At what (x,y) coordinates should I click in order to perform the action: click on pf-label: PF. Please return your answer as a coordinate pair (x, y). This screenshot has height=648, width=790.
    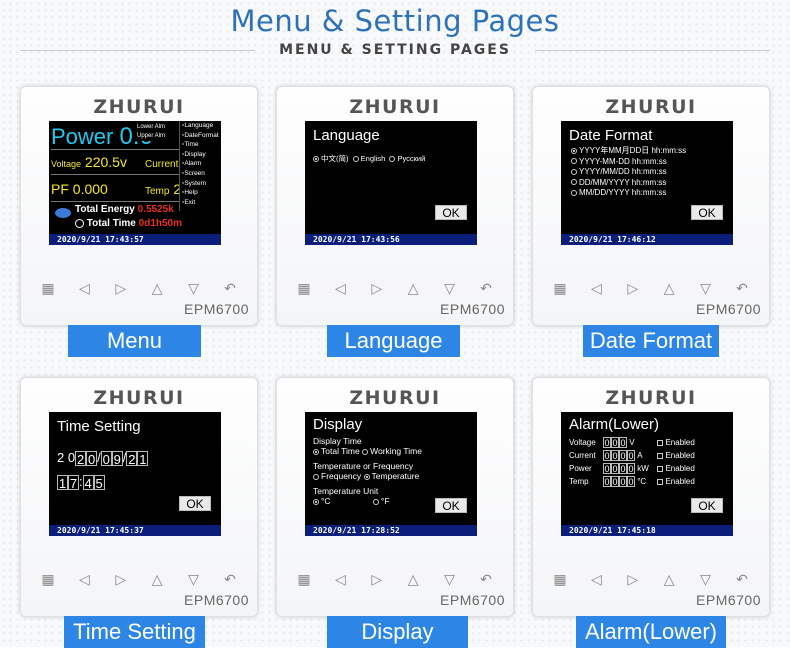
    Looking at the image, I should click on (60, 189).